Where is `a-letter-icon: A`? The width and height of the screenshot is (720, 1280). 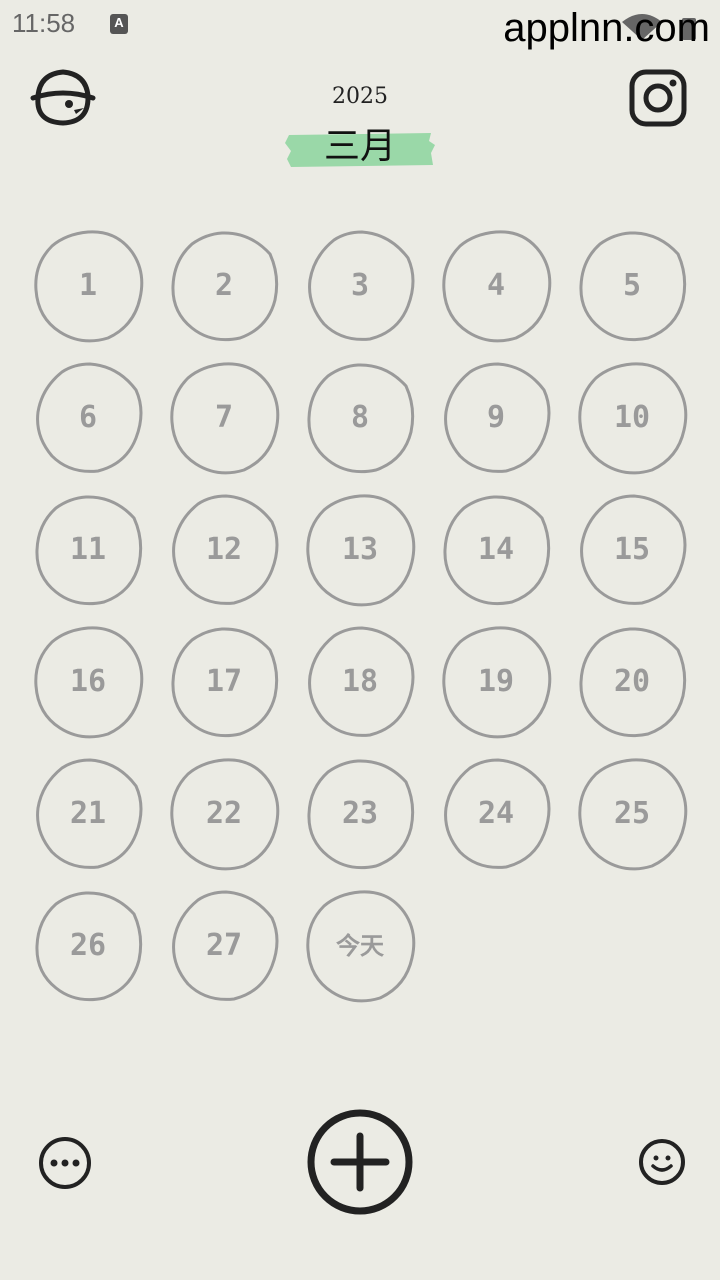 a-letter-icon: A is located at coordinates (119, 24).